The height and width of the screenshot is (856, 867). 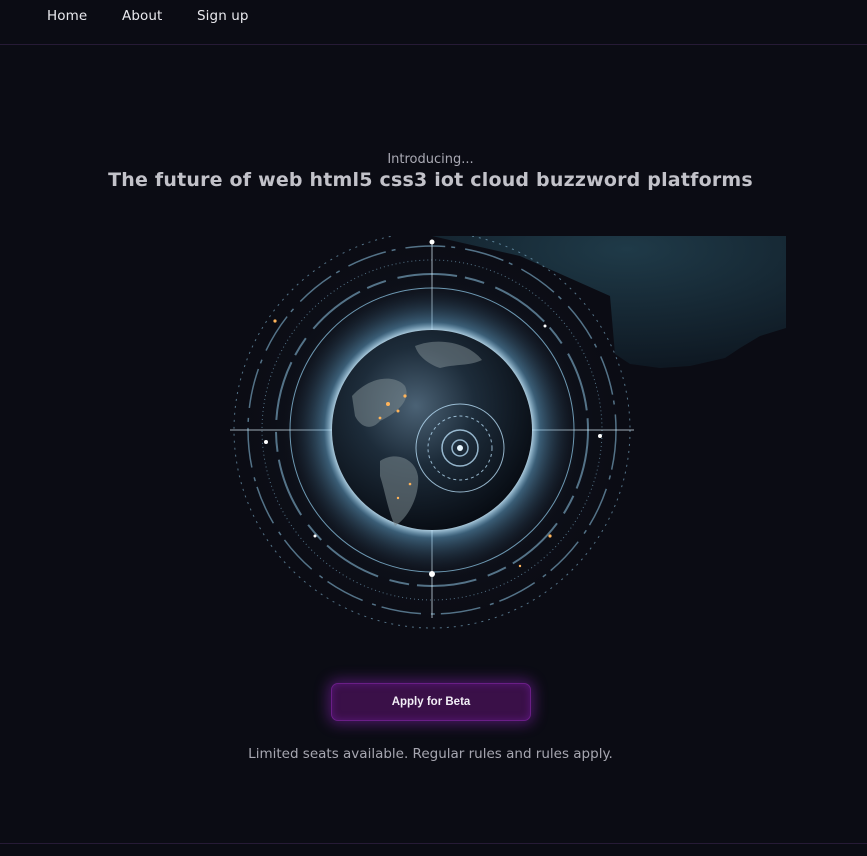 I want to click on nav-link-home: Home, so click(x=67, y=16).